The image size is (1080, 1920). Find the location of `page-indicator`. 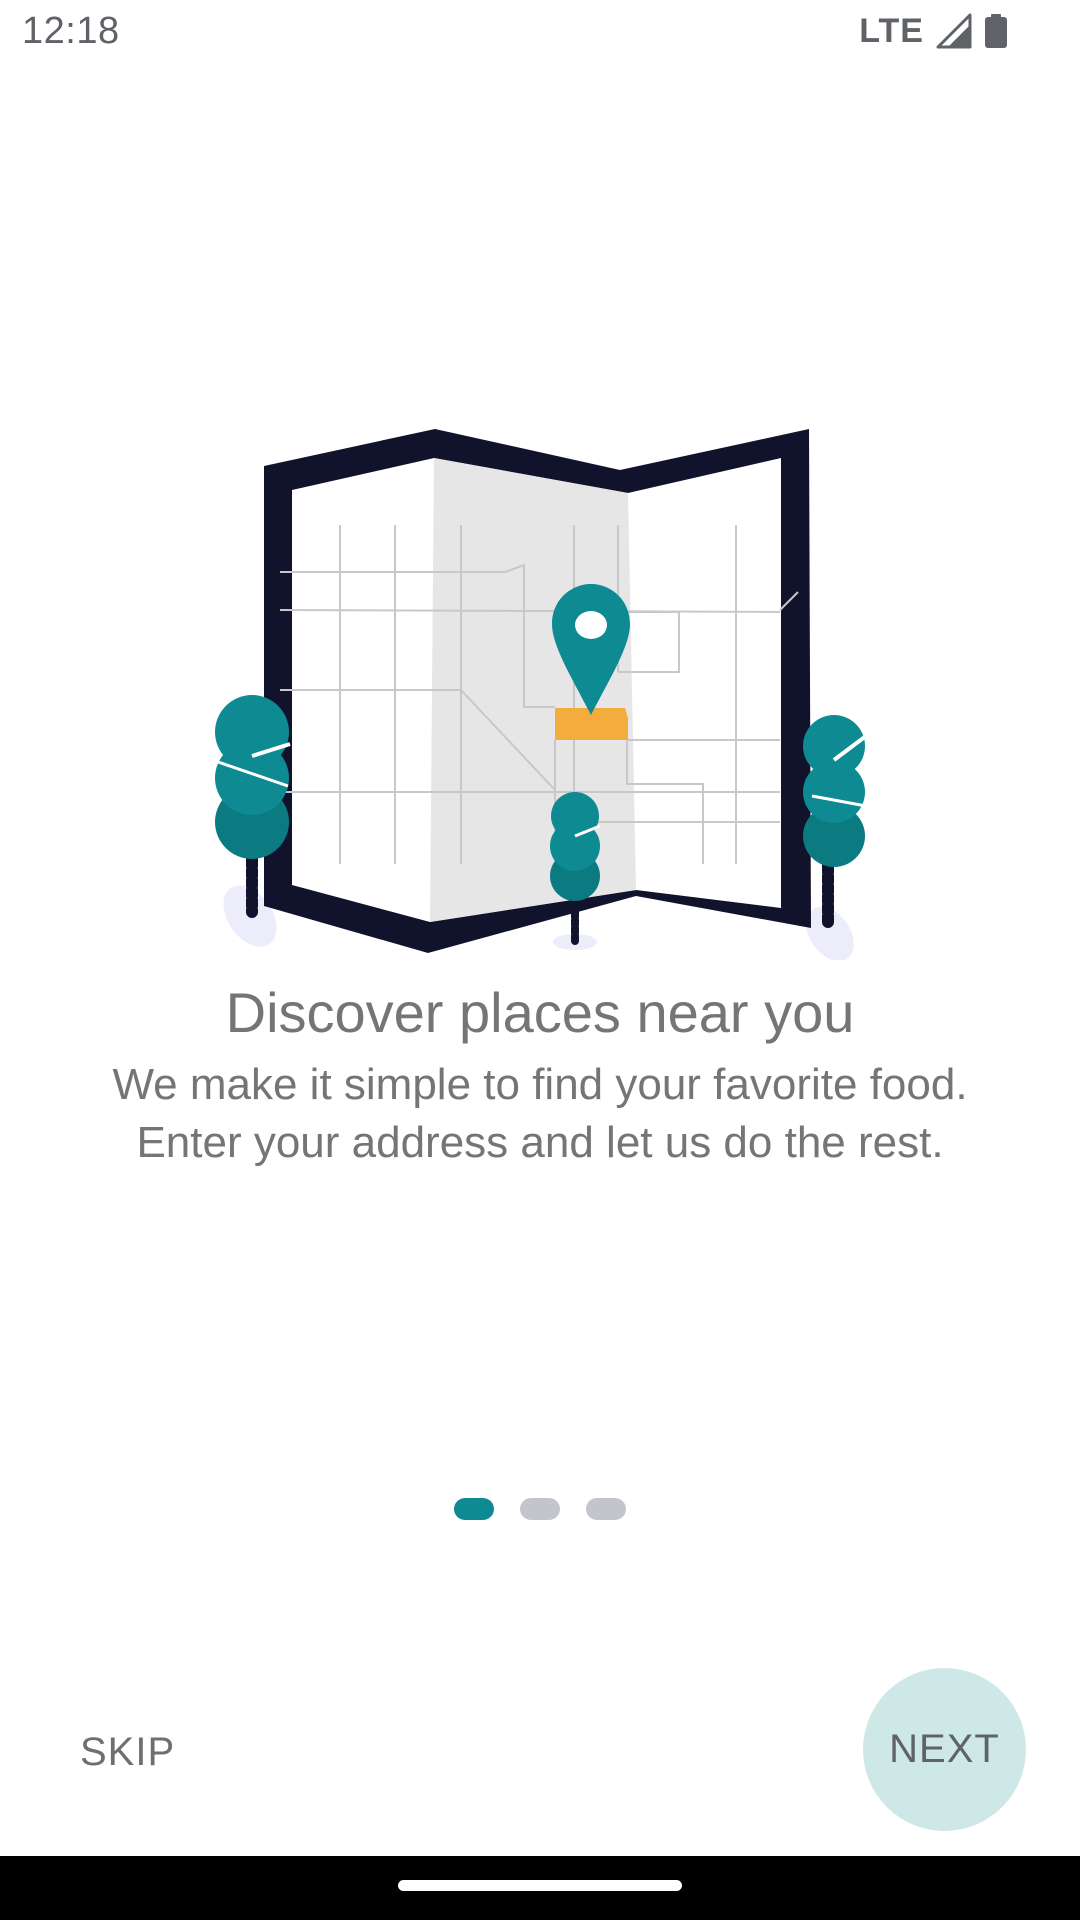

page-indicator is located at coordinates (540, 1509).